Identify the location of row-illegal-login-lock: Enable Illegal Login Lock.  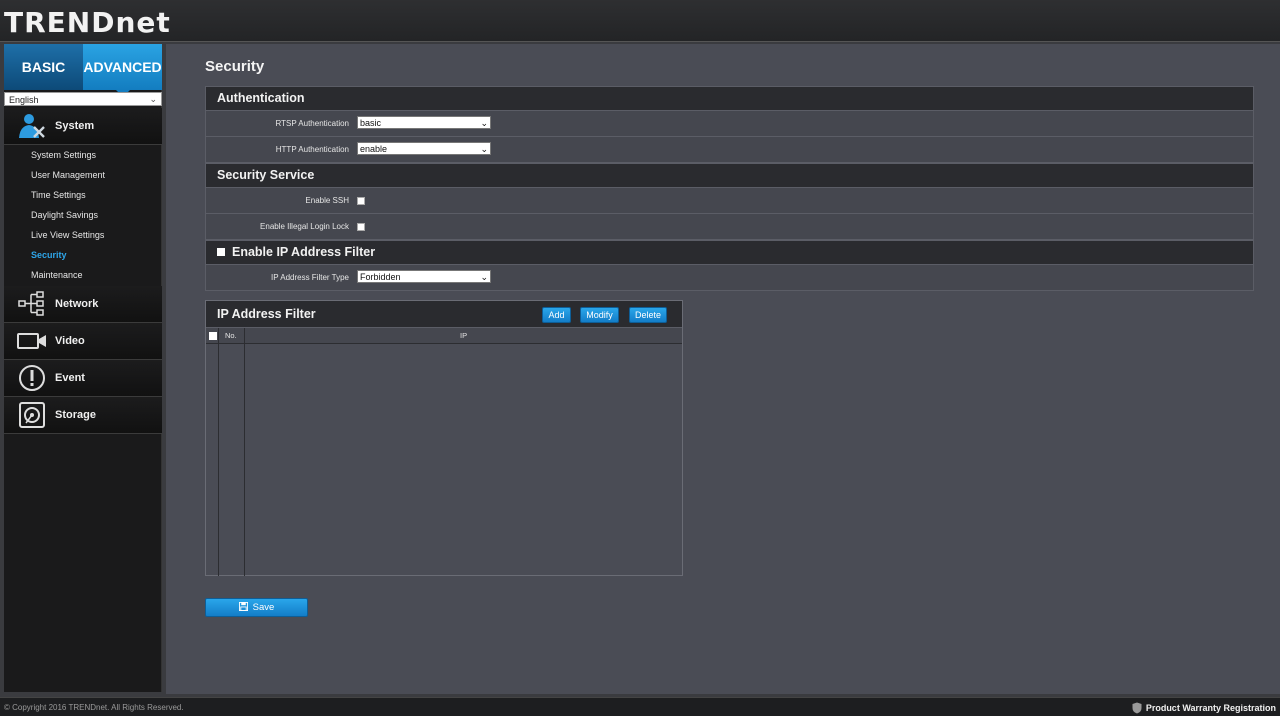
(729, 227).